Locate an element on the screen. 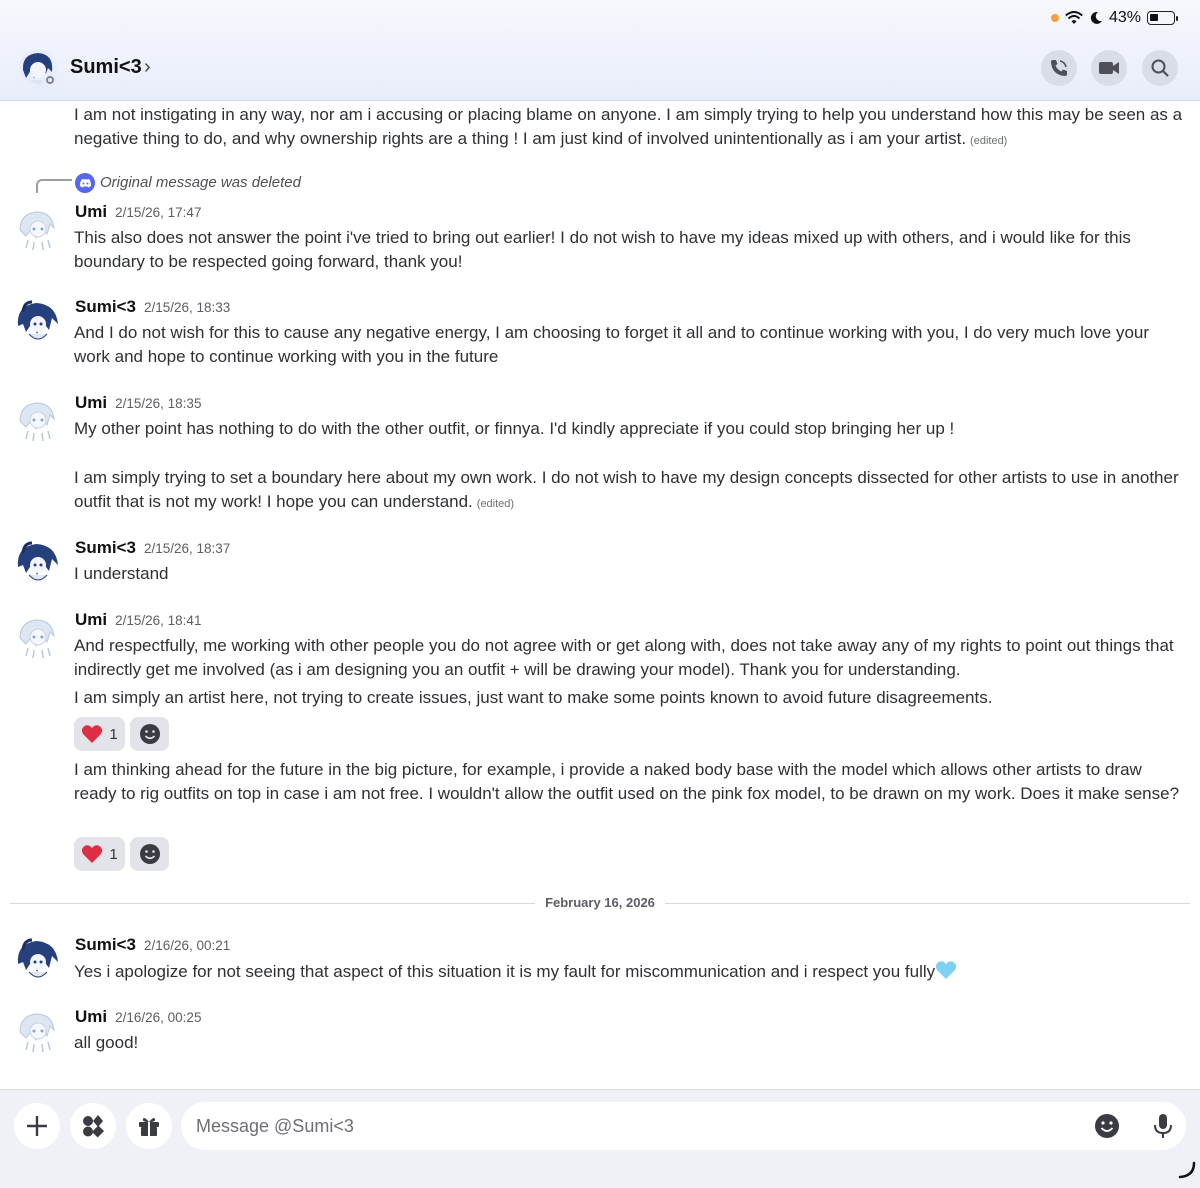 The width and height of the screenshot is (1200, 1188). moon-icon is located at coordinates (1096, 17).